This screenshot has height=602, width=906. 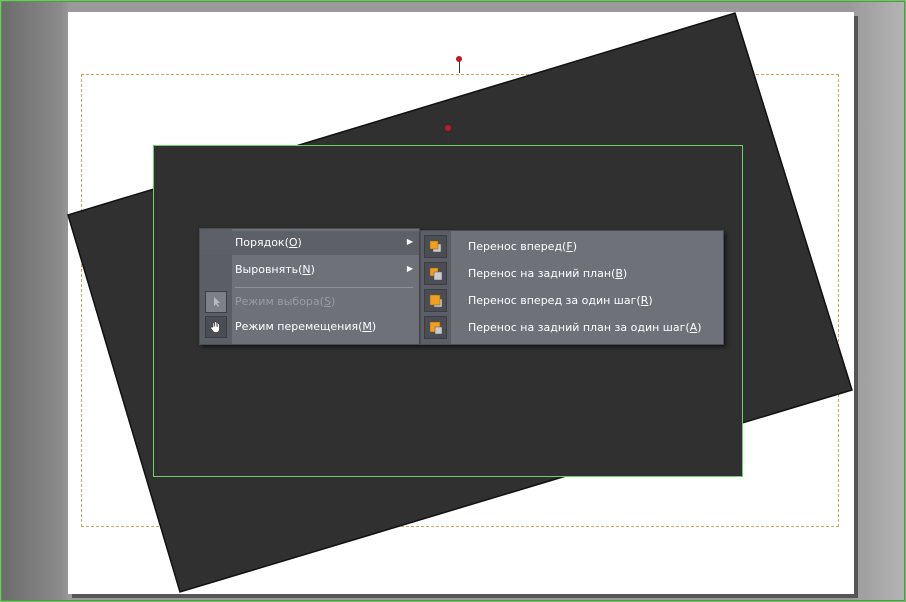 What do you see at coordinates (268, 242) in the screenshot?
I see `menu-item-order-label: Порядок(O)` at bounding box center [268, 242].